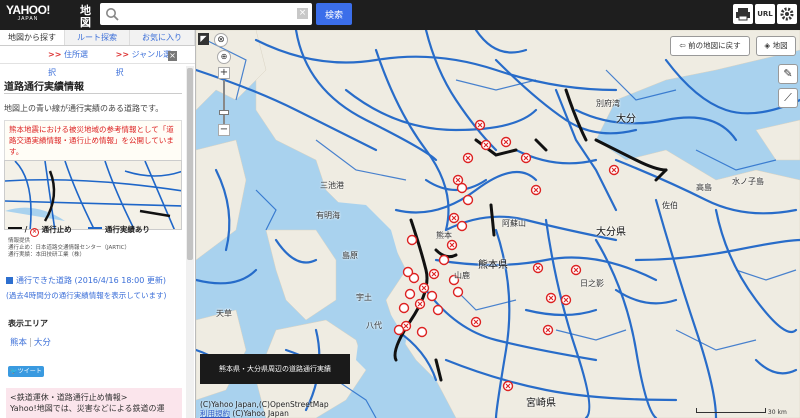  What do you see at coordinates (608, 103) in the screenshot?
I see `place-label: 別府湾` at bounding box center [608, 103].